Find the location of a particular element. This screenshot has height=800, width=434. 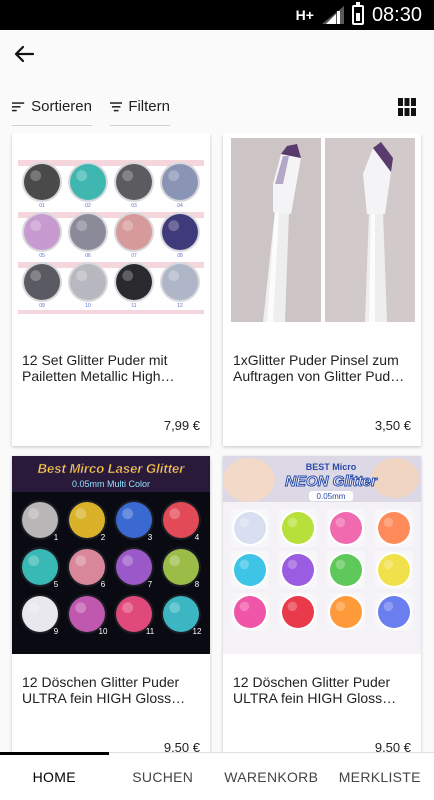

jar-label: 06 is located at coordinates (88, 256).